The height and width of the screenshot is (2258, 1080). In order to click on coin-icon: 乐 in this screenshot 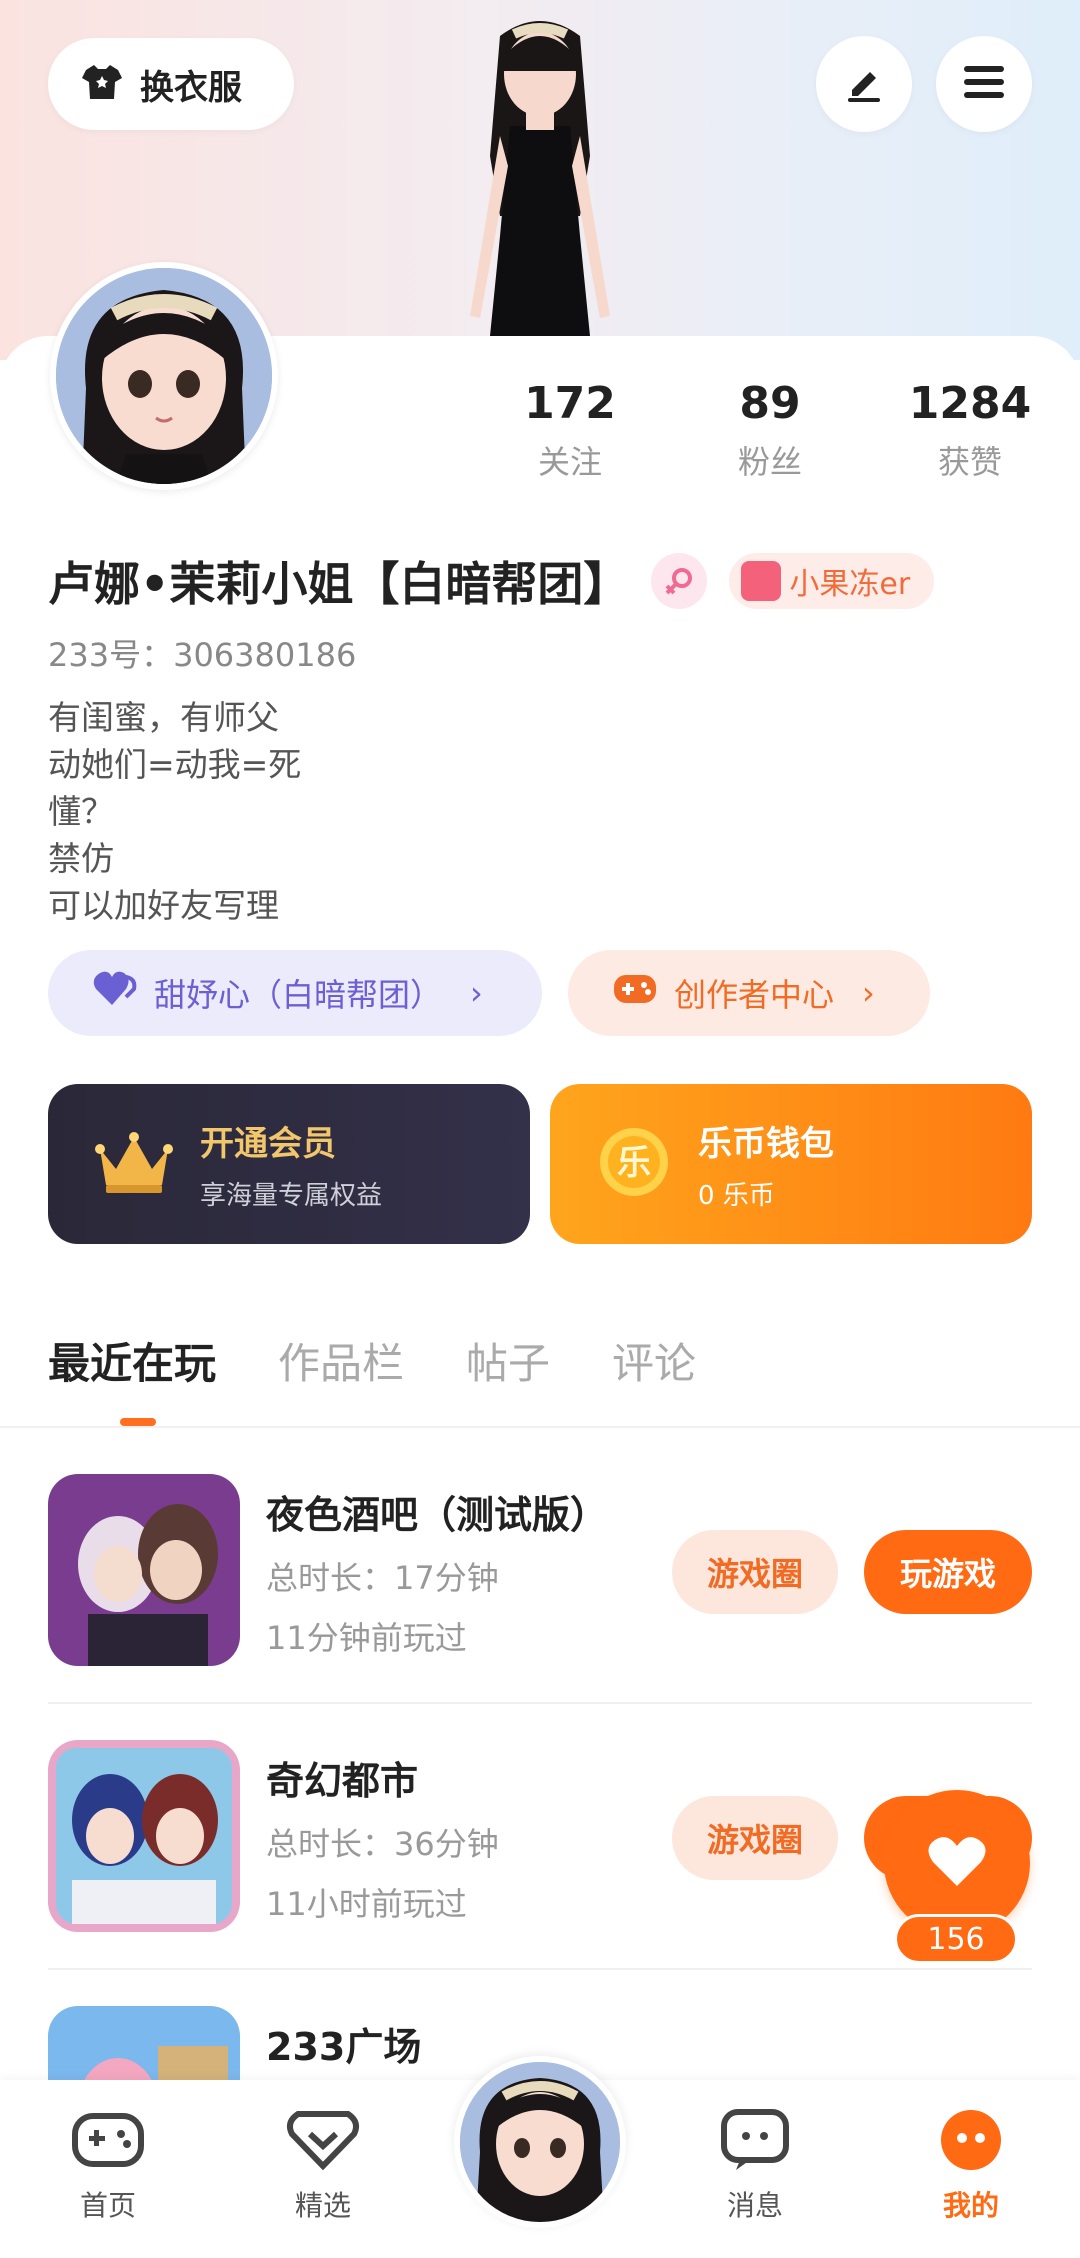, I will do `click(634, 1164)`.